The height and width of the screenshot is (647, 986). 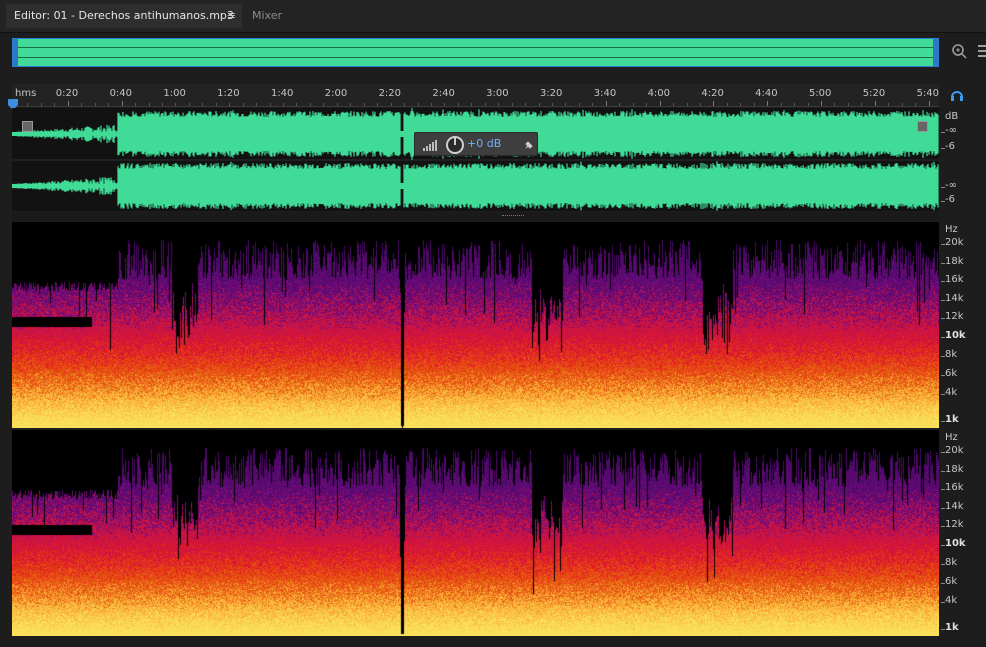 I want to click on gain-hud: +0 dB, so click(x=476, y=144).